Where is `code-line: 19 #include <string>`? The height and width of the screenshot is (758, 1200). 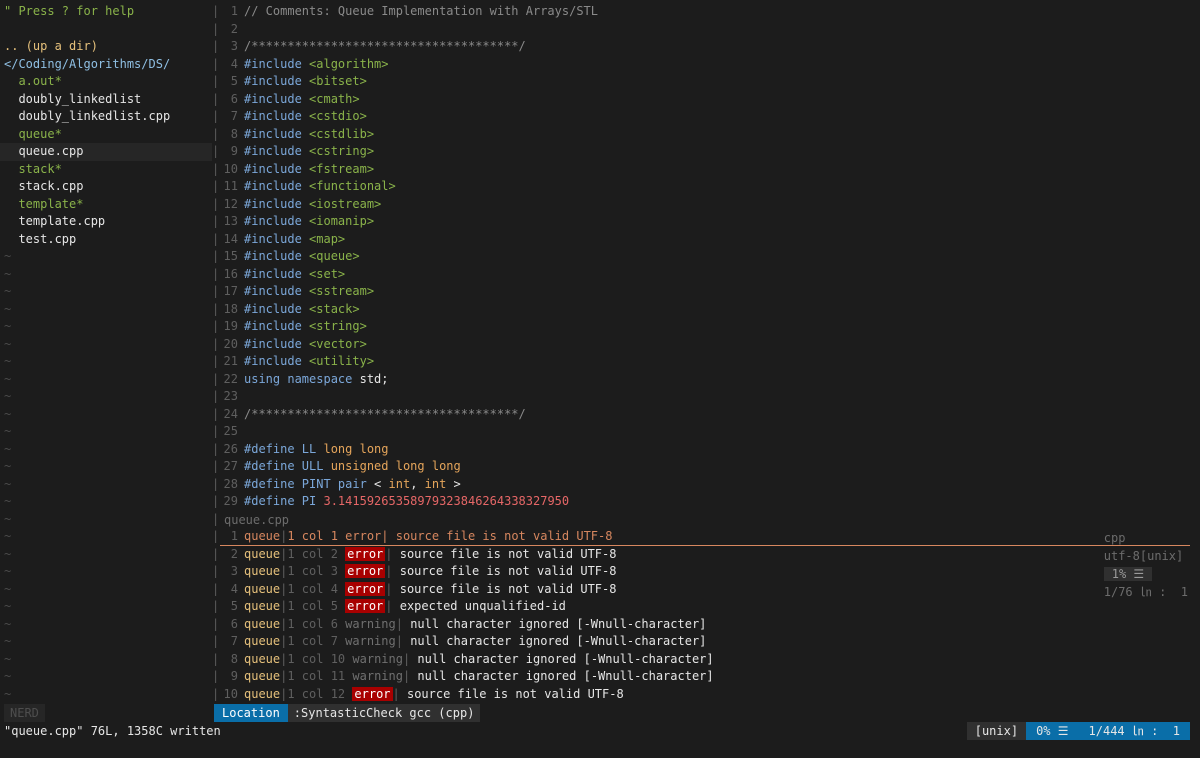
code-line: 19 #include <string> is located at coordinates (293, 327).